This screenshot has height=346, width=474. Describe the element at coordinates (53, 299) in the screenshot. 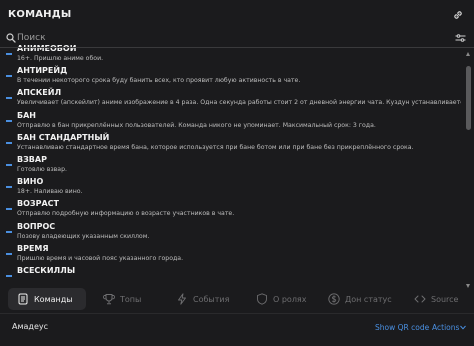

I see `tab-label: Команды` at that location.